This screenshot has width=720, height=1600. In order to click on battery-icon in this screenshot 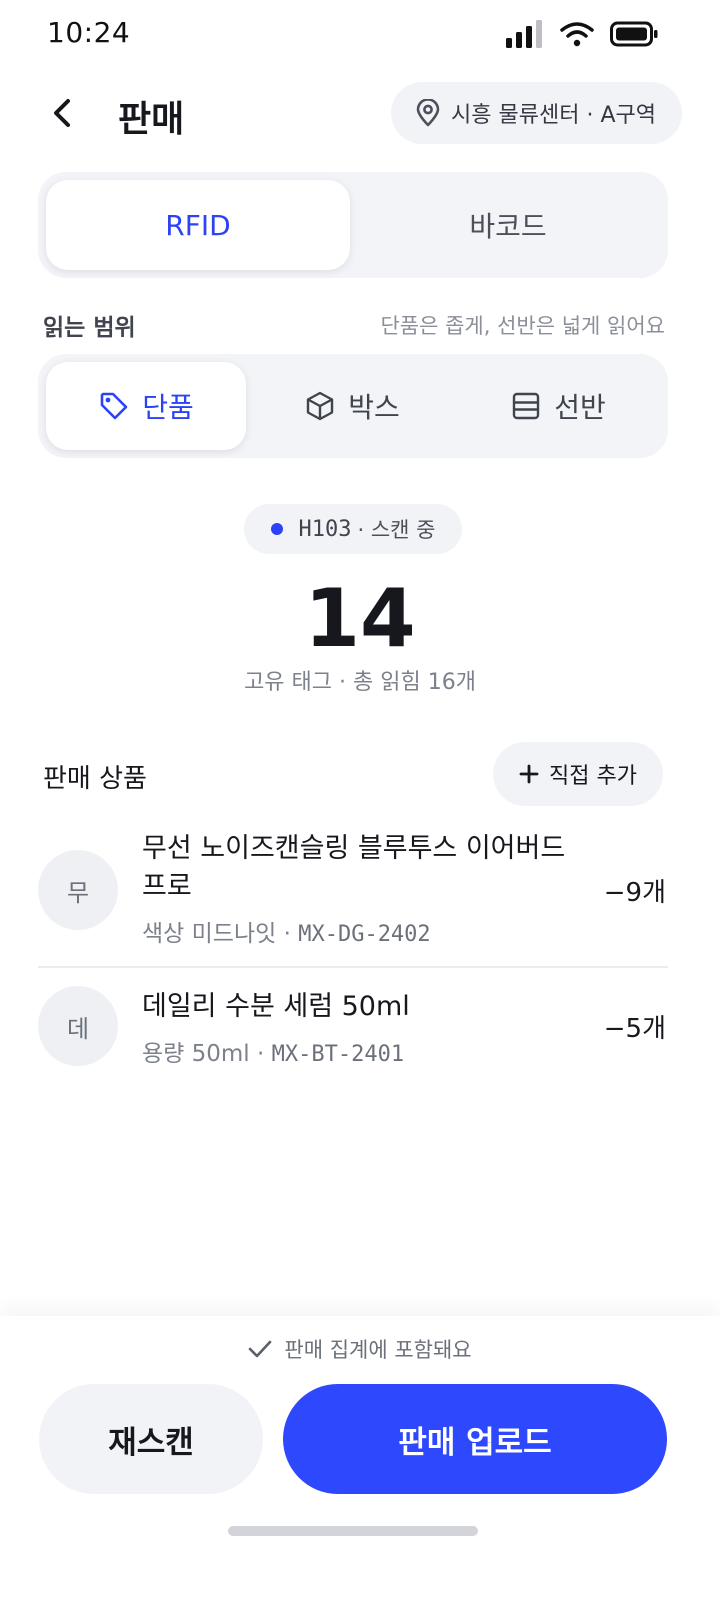, I will do `click(634, 34)`.